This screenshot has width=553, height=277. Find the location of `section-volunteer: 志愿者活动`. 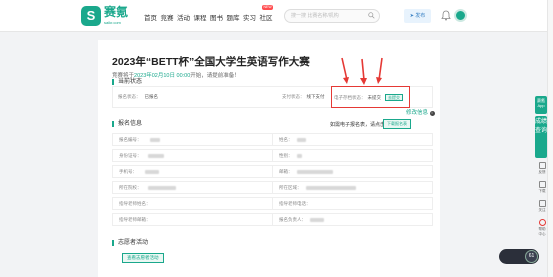

section-volunteer: 志愿者活动 is located at coordinates (130, 243).